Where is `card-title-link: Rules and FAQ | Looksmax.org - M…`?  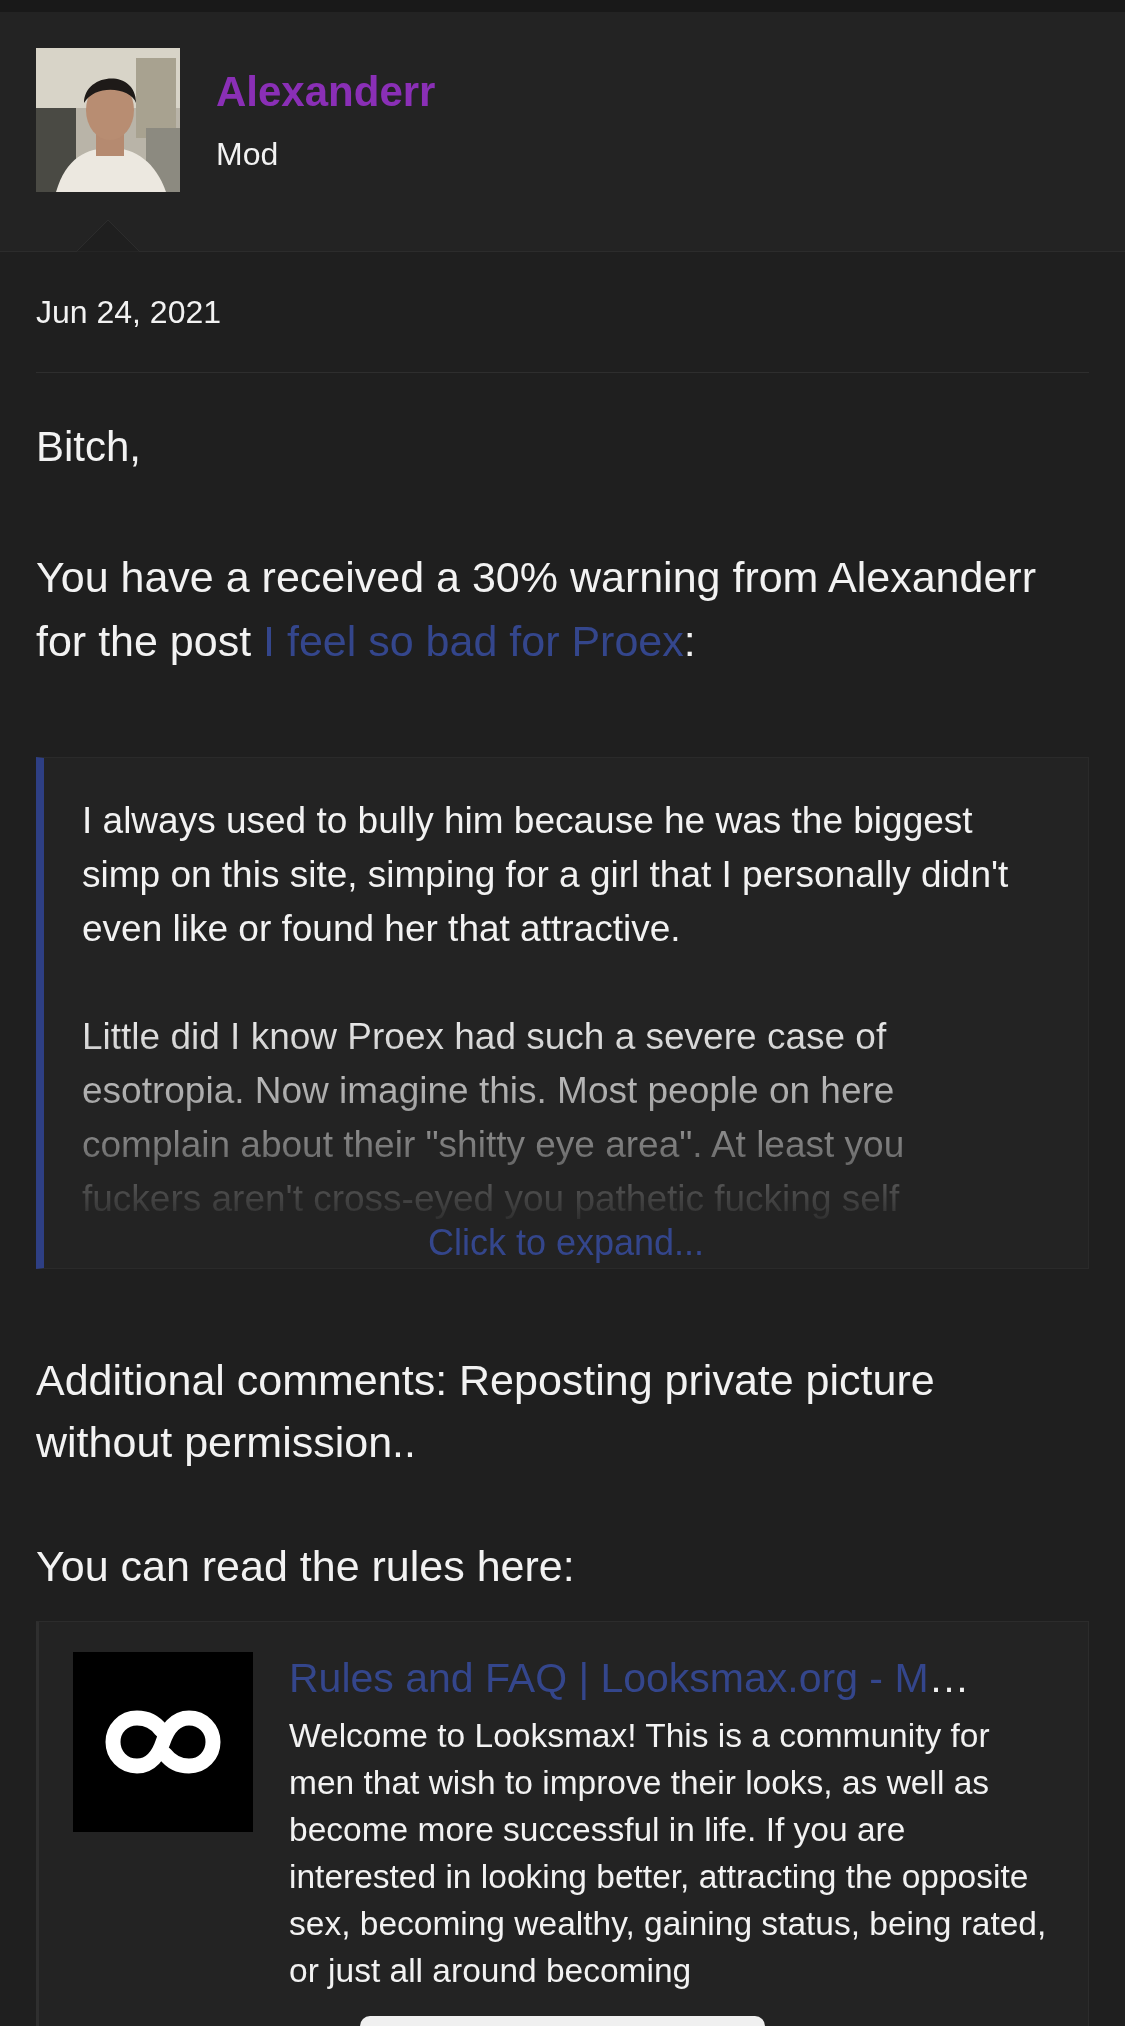
card-title-link: Rules and FAQ | Looksmax.org - M… is located at coordinates (673, 1678).